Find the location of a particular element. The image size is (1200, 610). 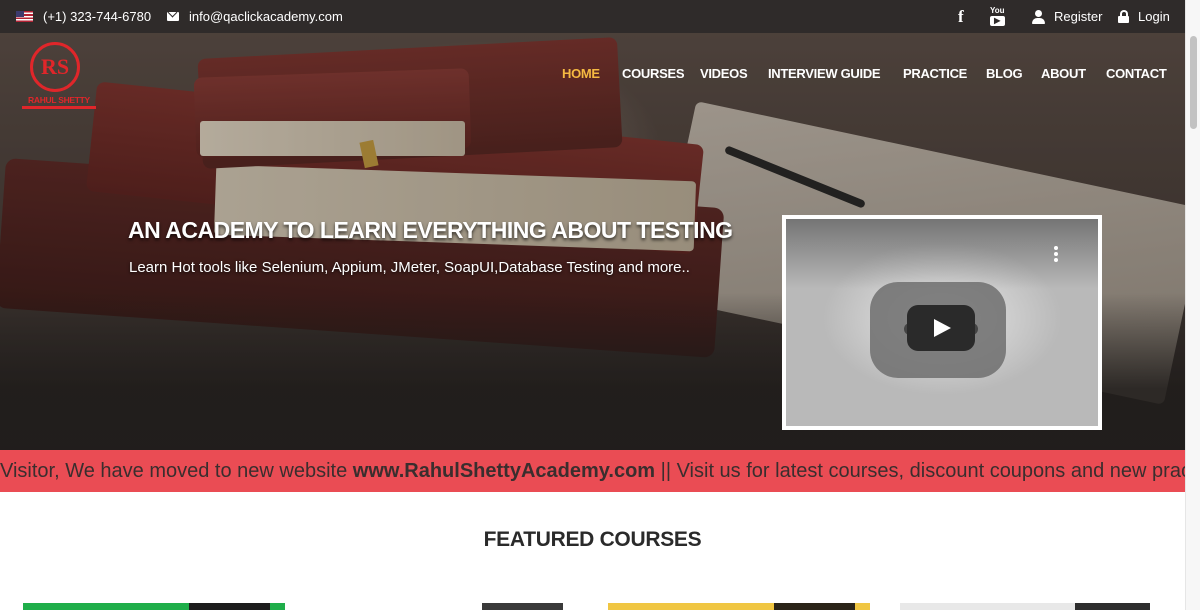

email-contact: info@qaclickacademy.com is located at coordinates (255, 16).